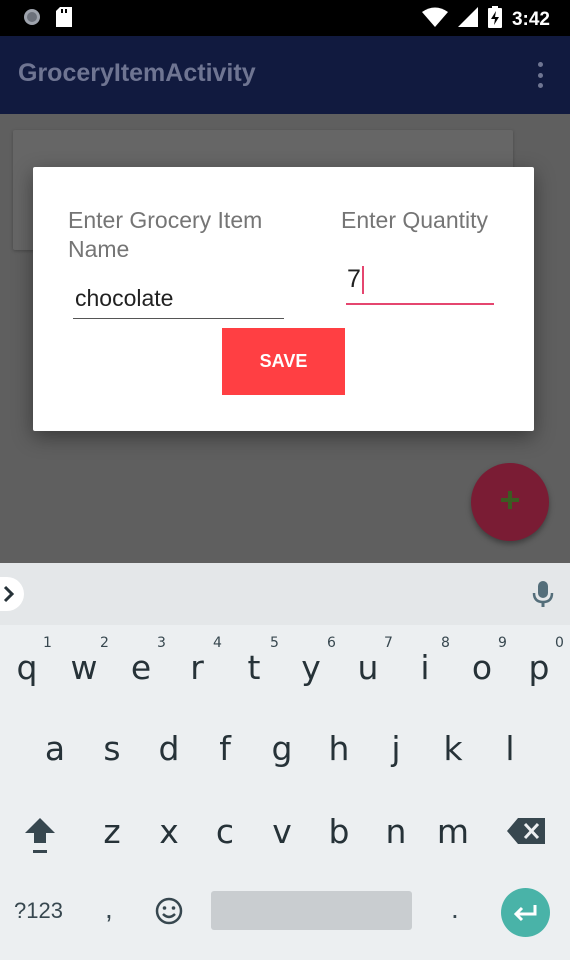 The image size is (570, 960). What do you see at coordinates (169, 831) in the screenshot?
I see `key-x: x` at bounding box center [169, 831].